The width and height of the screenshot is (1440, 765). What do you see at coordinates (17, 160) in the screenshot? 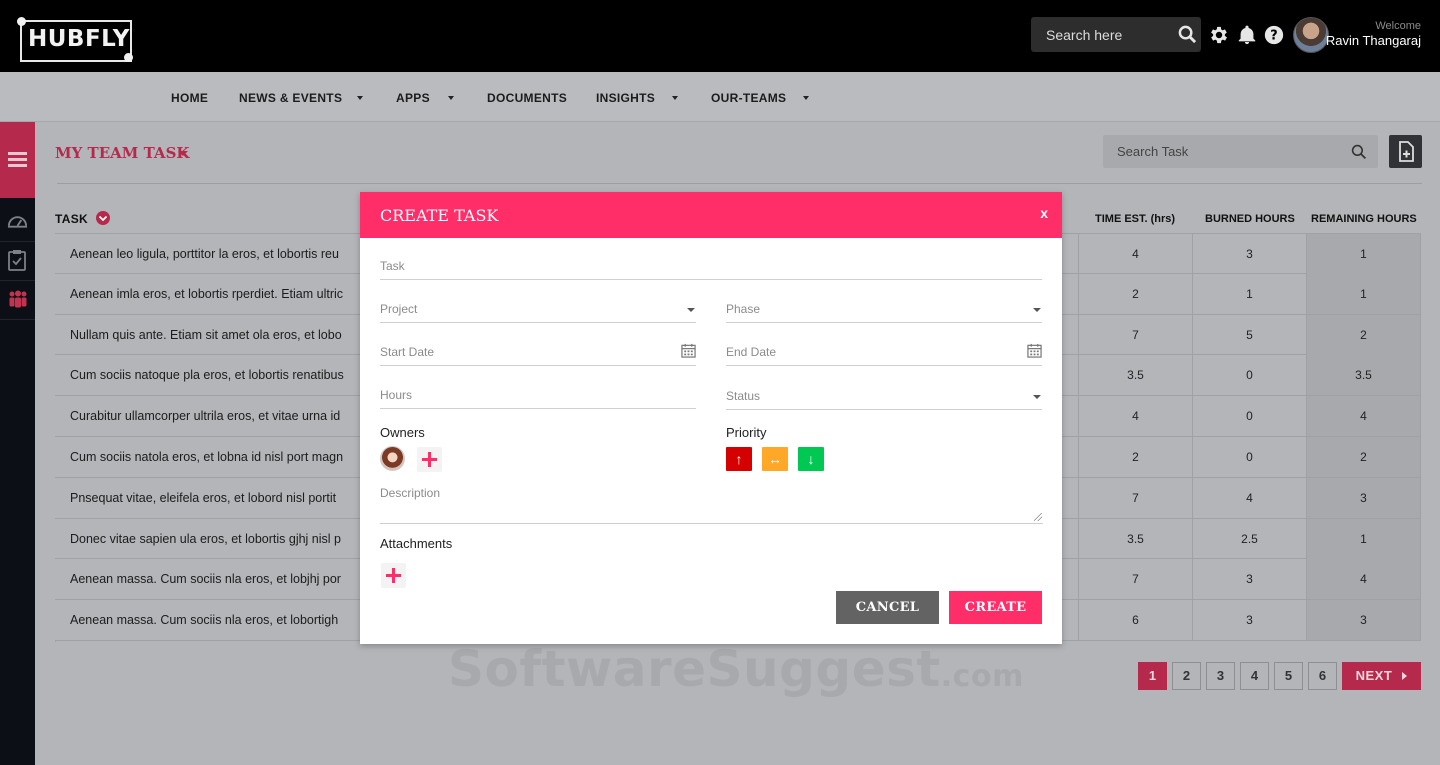
I see `menu-icon` at bounding box center [17, 160].